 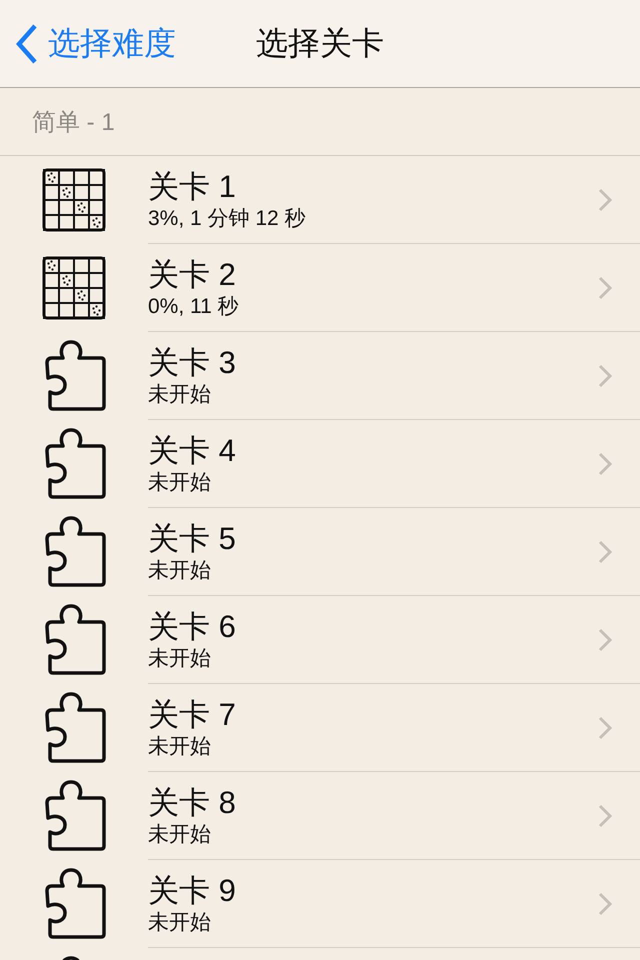 I want to click on level-title: 关卡 5, so click(x=192, y=539).